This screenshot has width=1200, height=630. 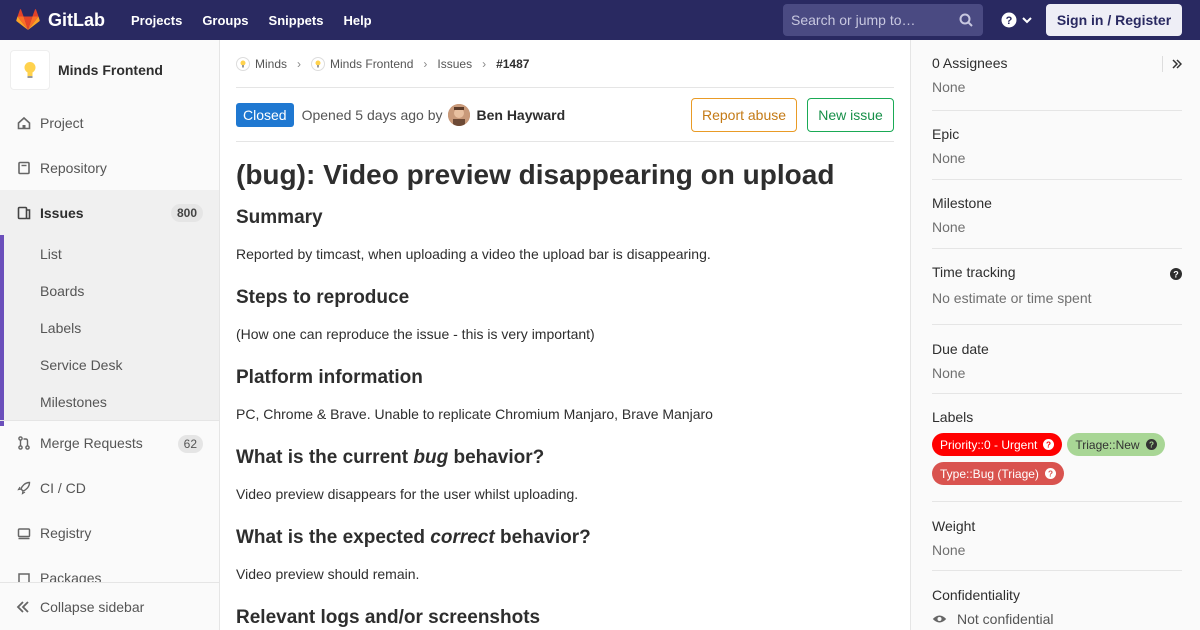 I want to click on breadcrumb-project: Minds Frontend, so click(x=362, y=63).